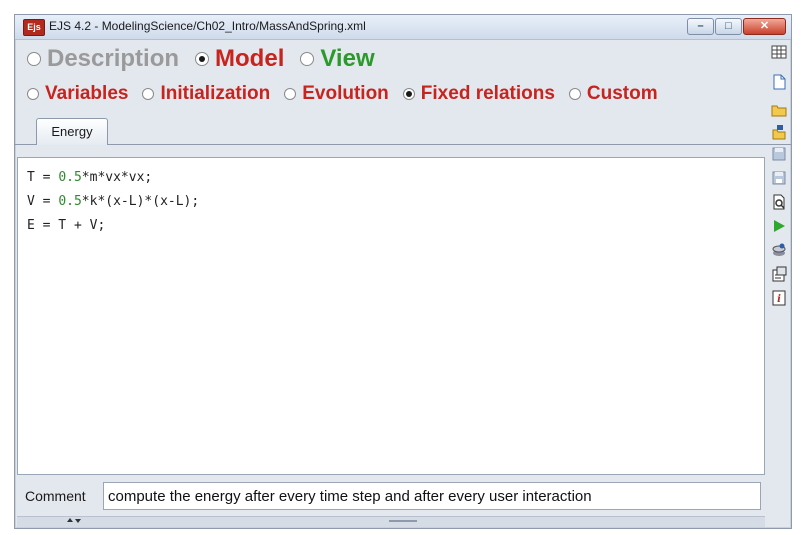  Describe the element at coordinates (779, 226) in the screenshot. I see `run-icon` at that location.